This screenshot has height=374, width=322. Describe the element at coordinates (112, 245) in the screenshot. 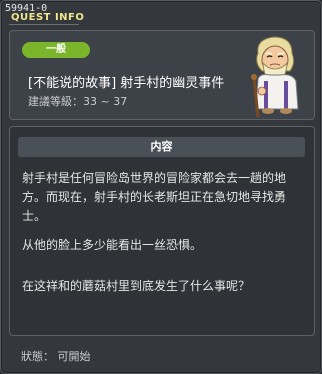

I see `content-paragraph: 从他的脸上多少能看出一丝恐惧。` at that location.